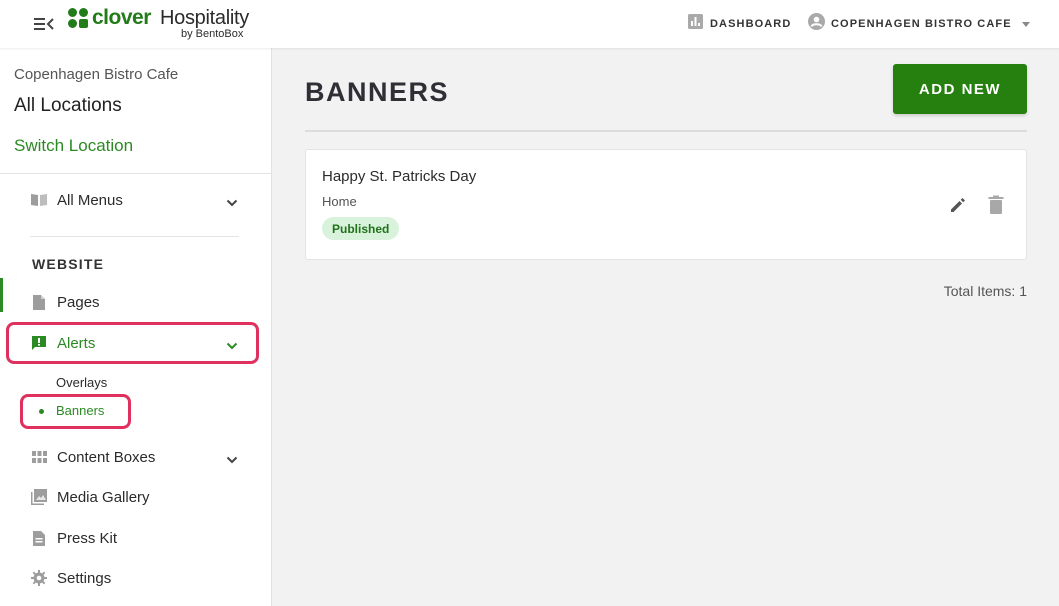 The height and width of the screenshot is (606, 1059). What do you see at coordinates (73, 146) in the screenshot?
I see `switch-location-link: Switch Location` at bounding box center [73, 146].